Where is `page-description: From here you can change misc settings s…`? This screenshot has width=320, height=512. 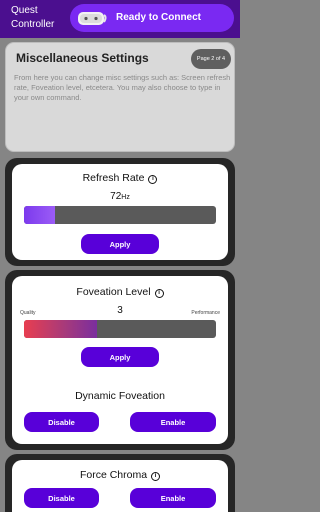
page-description: From here you can change misc settings s… is located at coordinates (122, 87).